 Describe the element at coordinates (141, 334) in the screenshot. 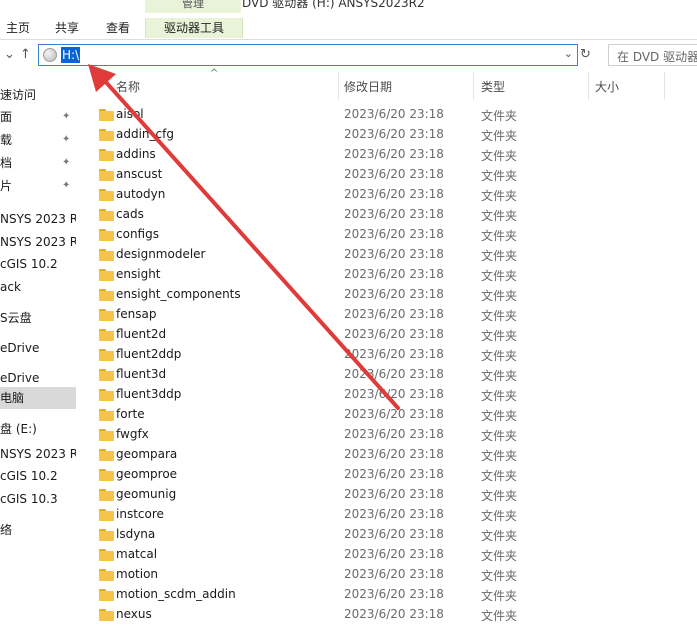

I see `file-name: fluent2d` at that location.